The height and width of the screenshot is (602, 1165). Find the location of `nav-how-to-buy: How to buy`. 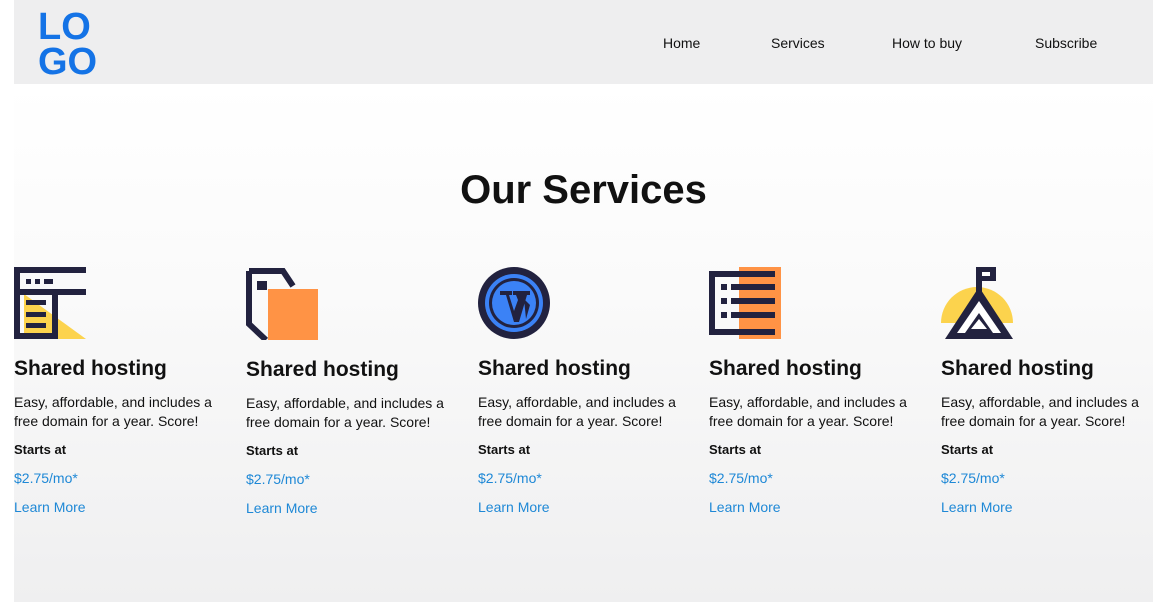

nav-how-to-buy: How to buy is located at coordinates (927, 43).